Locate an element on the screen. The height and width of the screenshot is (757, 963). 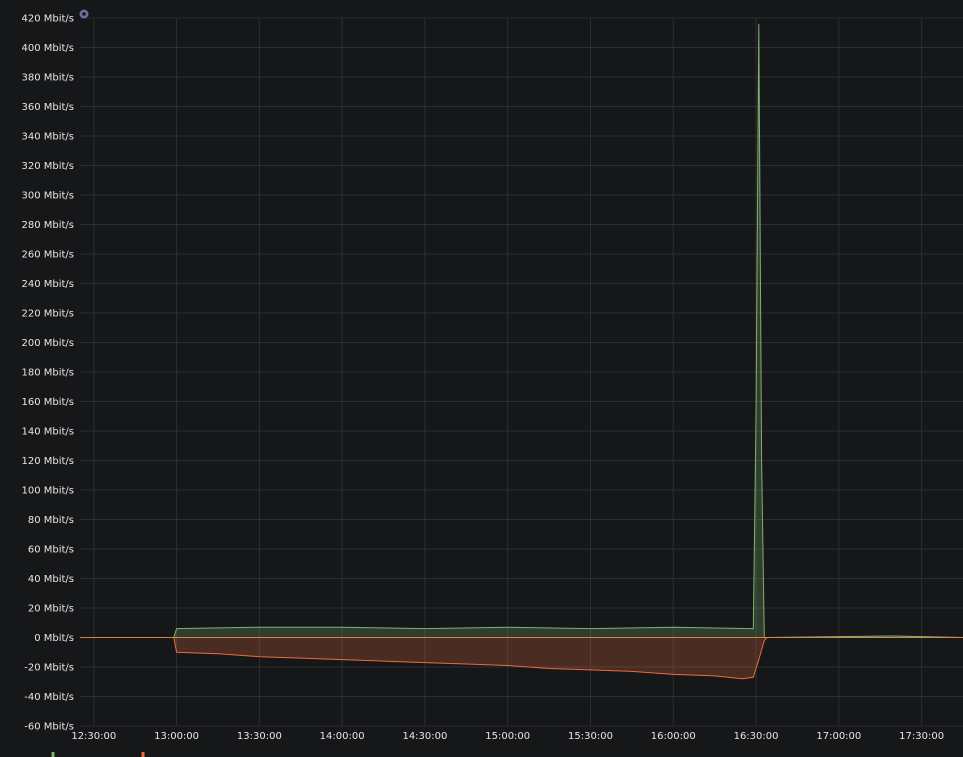
x-tick-label: 13:30:00 is located at coordinates (259, 736).